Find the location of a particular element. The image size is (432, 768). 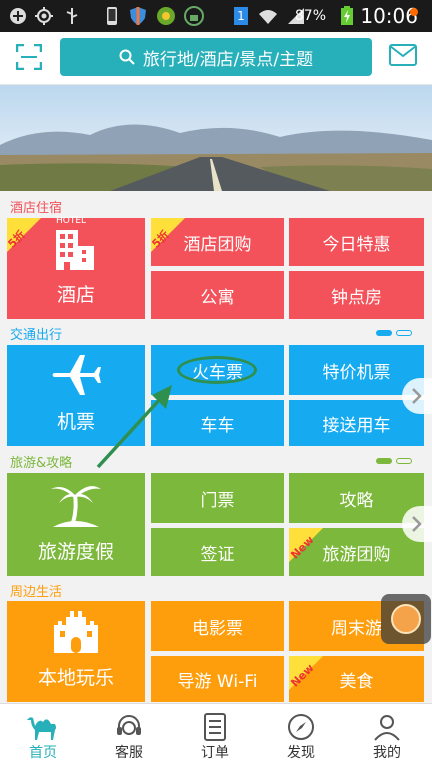

visa-label: 签证 is located at coordinates (217, 554).